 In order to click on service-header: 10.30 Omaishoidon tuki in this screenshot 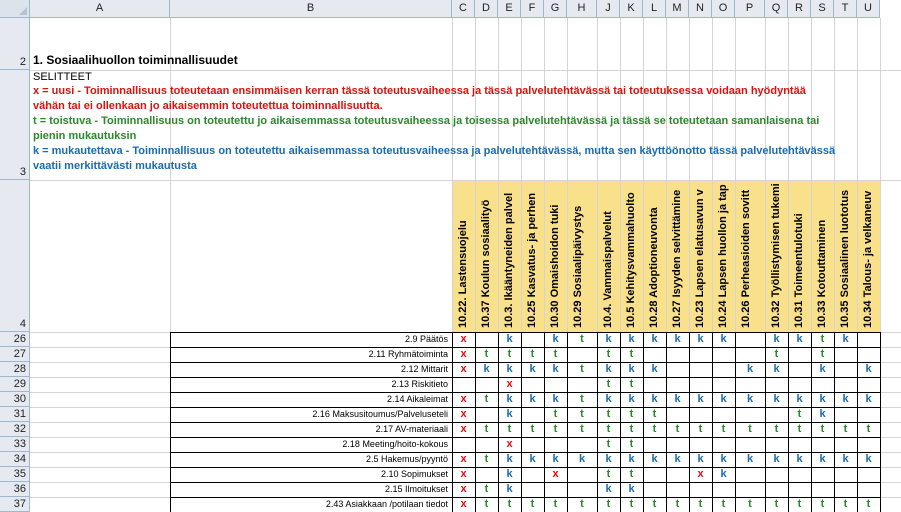, I will do `click(555, 256)`.